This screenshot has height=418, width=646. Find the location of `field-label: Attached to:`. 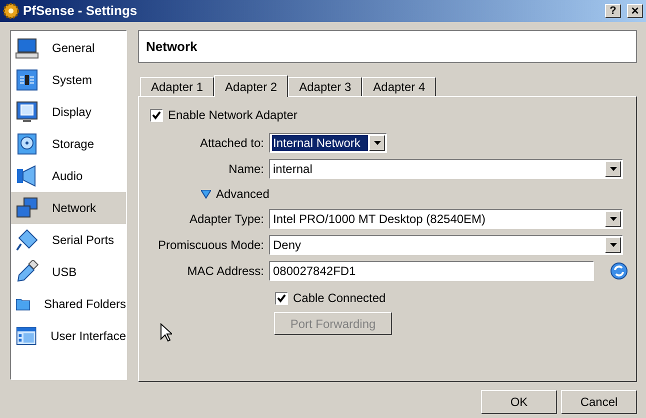

field-label: Attached to: is located at coordinates (231, 143).